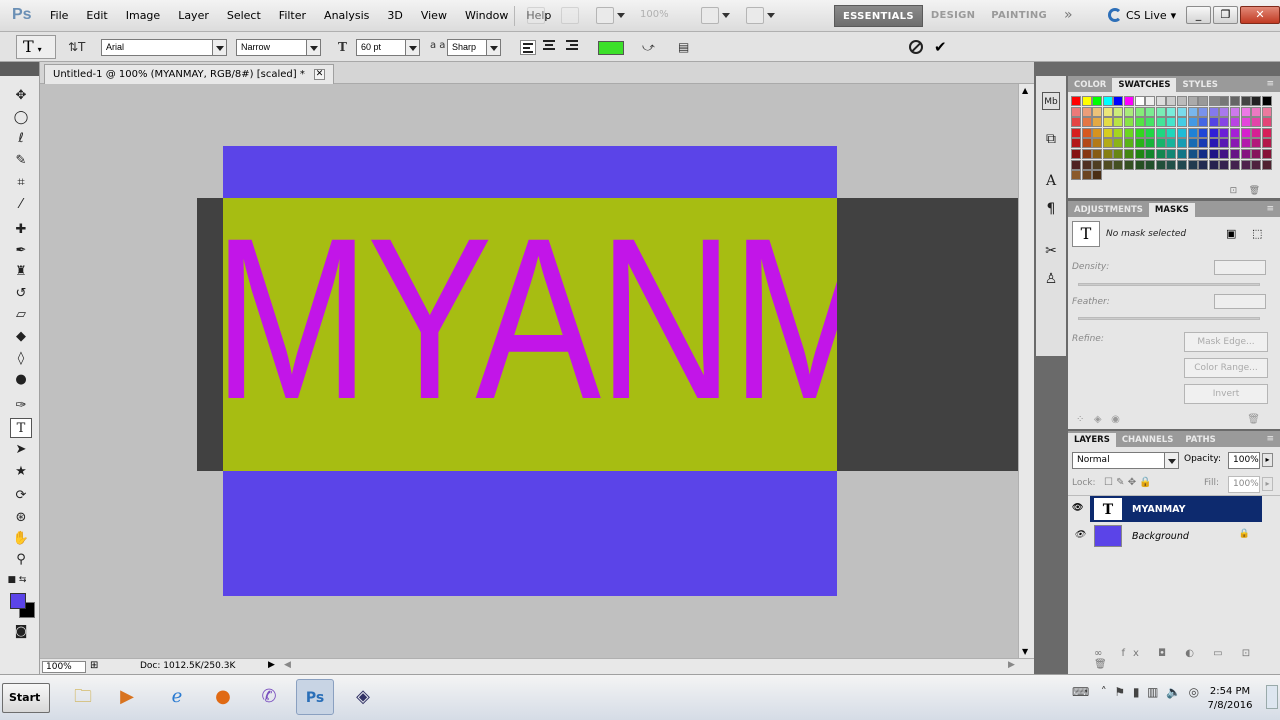 This screenshot has width=1280, height=720. Describe the element at coordinates (1051, 101) in the screenshot. I see `mini-bridge-icon: Mb` at that location.